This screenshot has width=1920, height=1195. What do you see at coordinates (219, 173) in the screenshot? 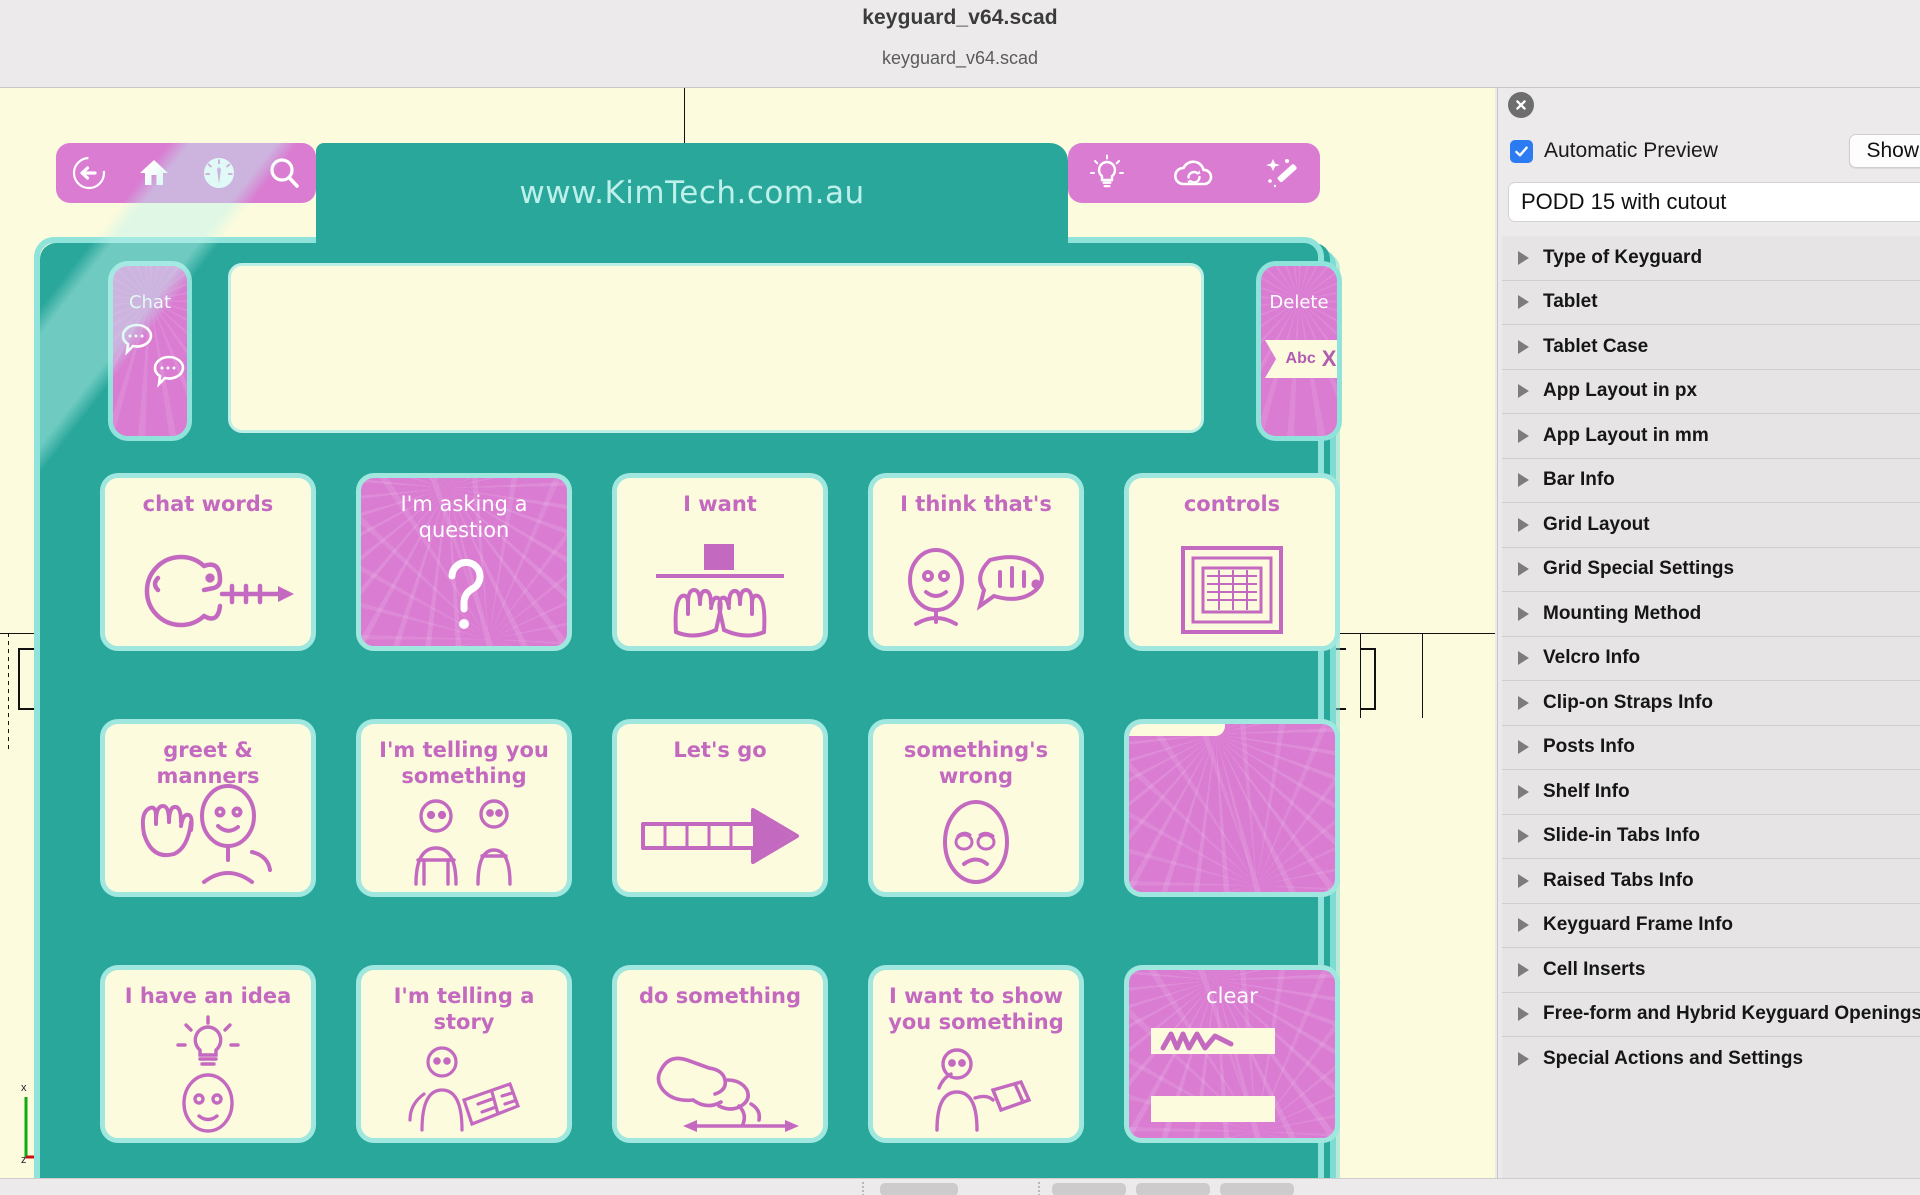
I see `speedometer-icon` at bounding box center [219, 173].